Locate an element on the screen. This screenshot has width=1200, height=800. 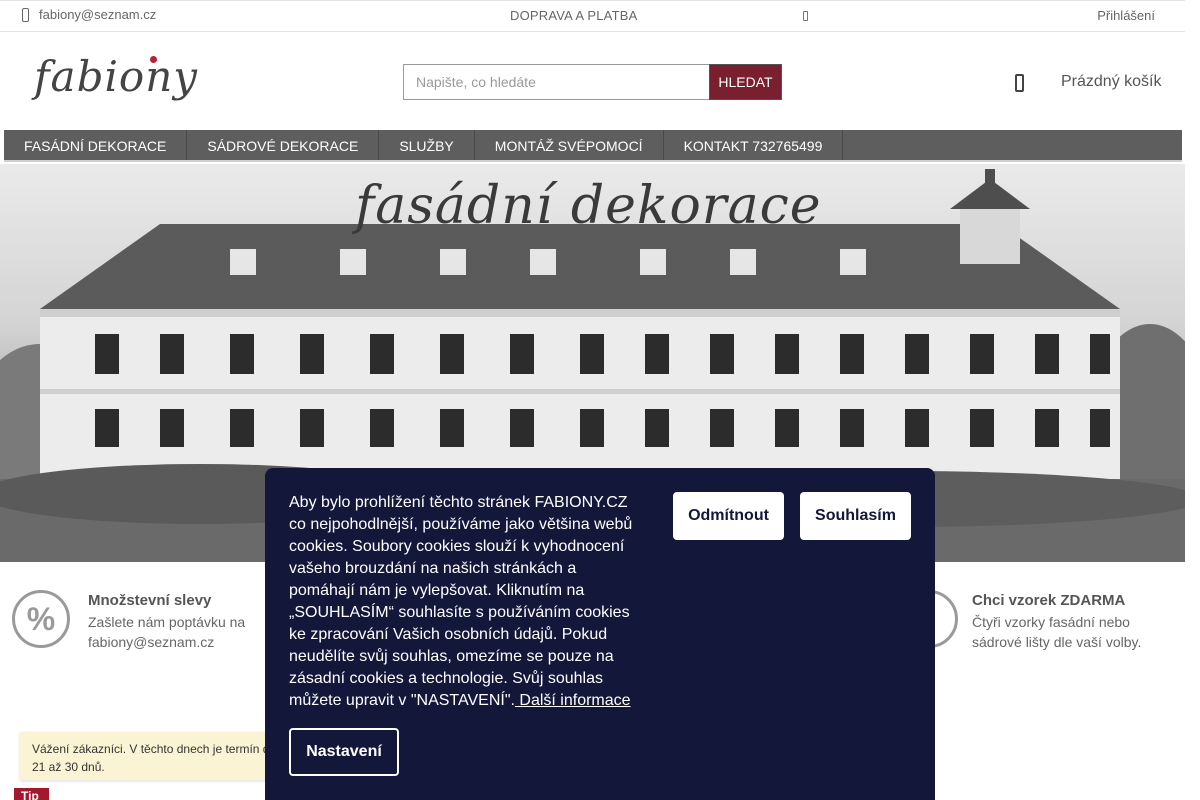
feature-sample-line1: Čtyři vzorky fasádní nebo is located at coordinates (1051, 622).